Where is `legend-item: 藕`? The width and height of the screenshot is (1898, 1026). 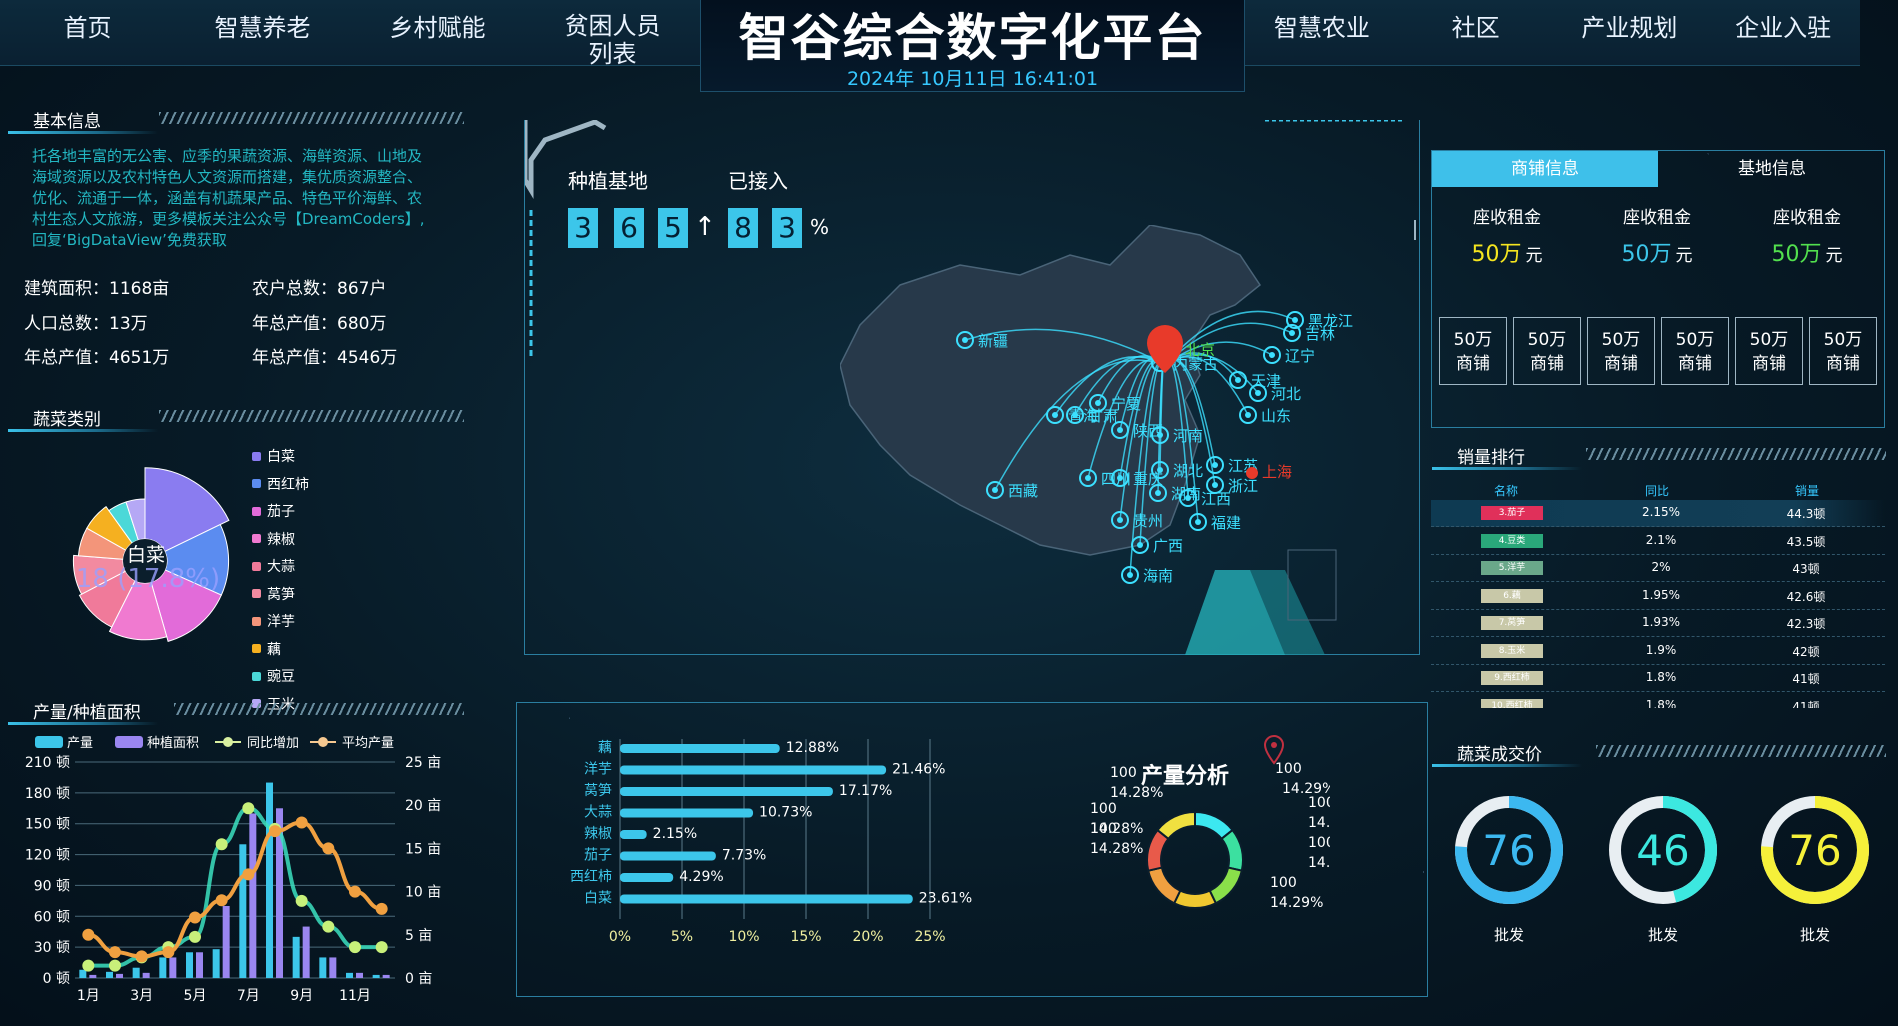
legend-item: 藕 is located at coordinates (266, 649).